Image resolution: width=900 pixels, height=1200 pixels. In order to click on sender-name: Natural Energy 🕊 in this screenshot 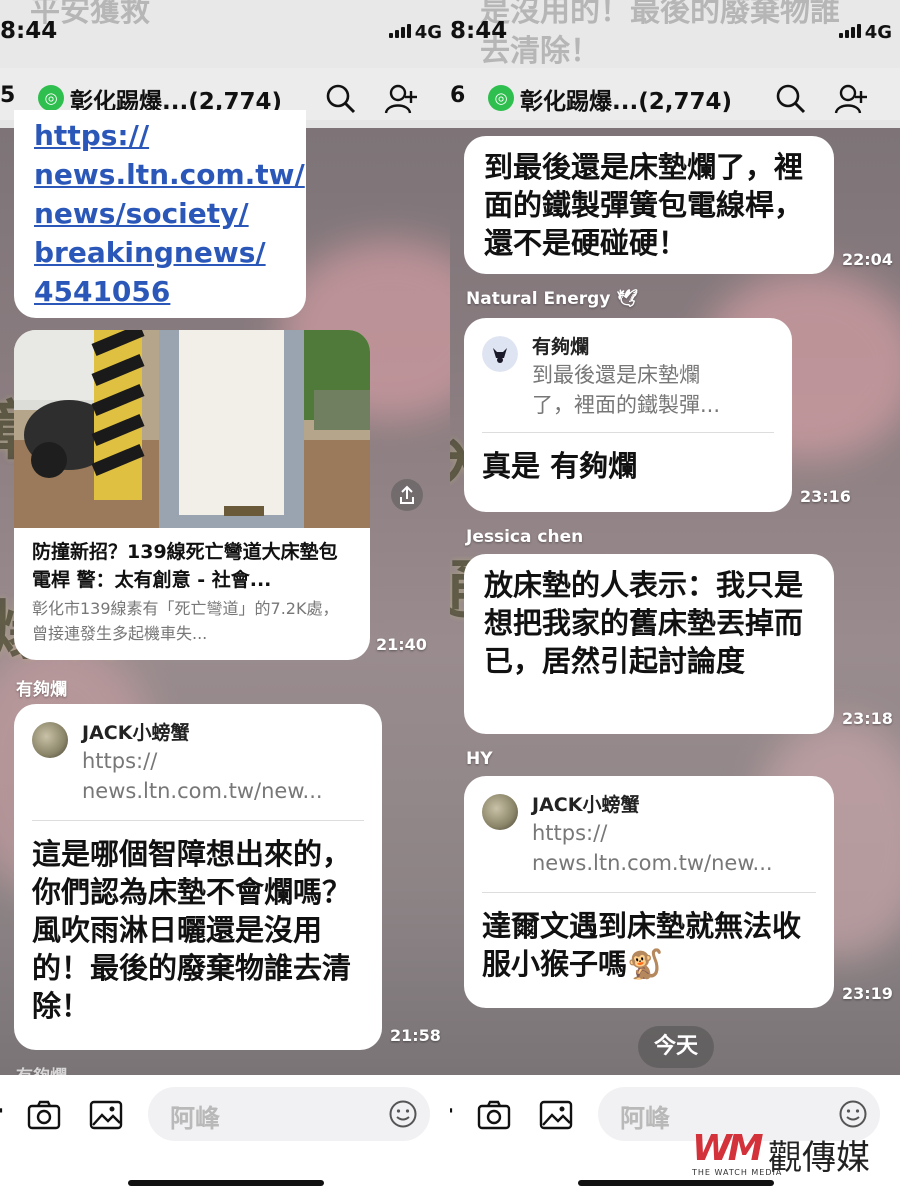, I will do `click(552, 299)`.